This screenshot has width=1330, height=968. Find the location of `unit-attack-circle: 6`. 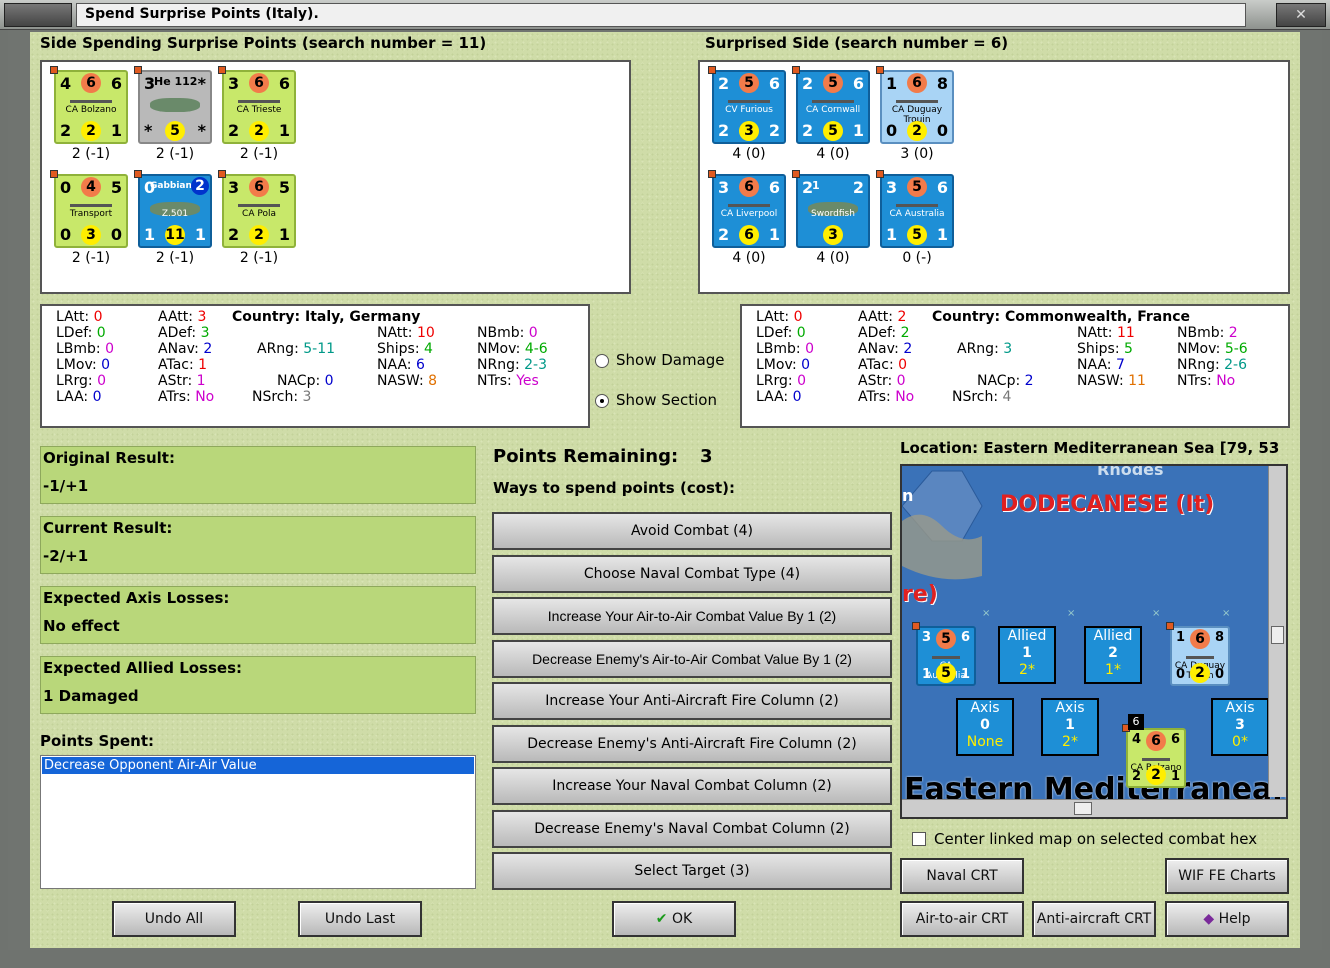

unit-attack-circle: 6 is located at coordinates (1200, 639).